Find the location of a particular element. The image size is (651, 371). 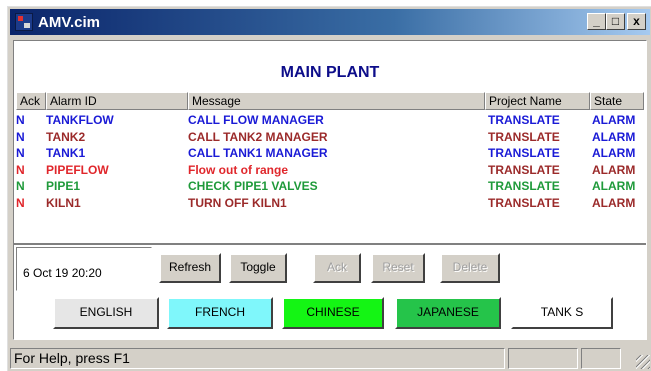

maximize-button: □ is located at coordinates (615, 21).